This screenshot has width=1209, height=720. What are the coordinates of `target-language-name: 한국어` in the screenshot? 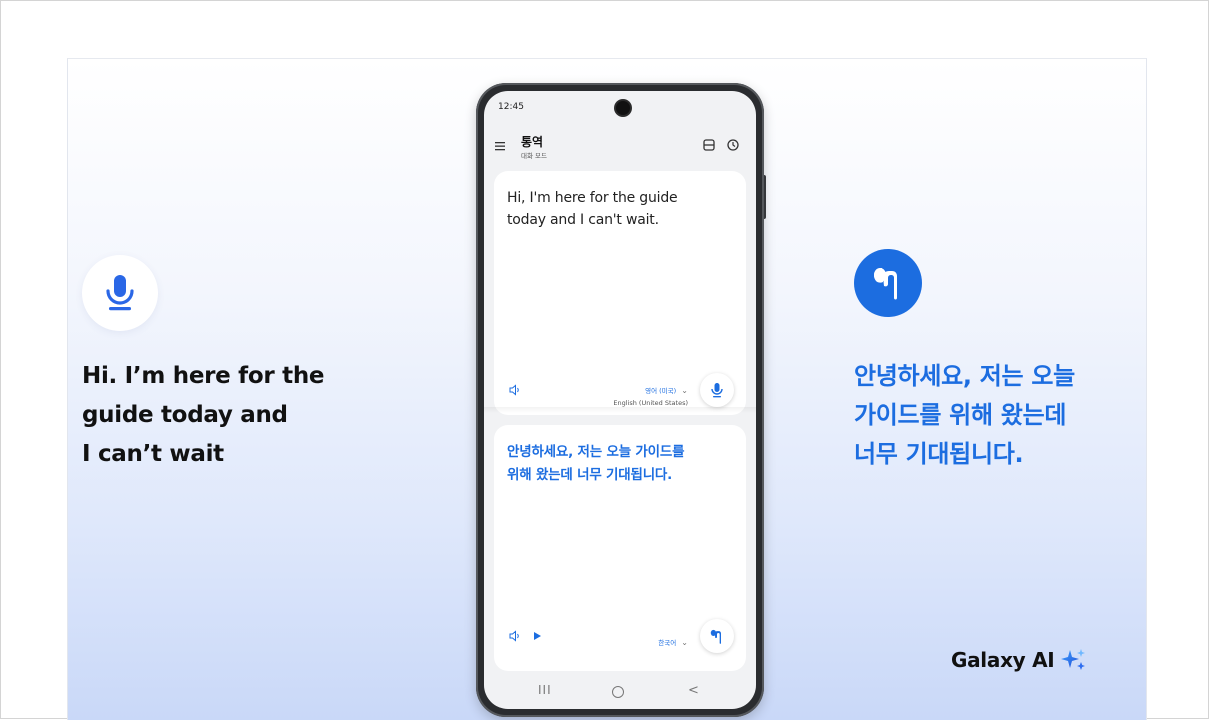 It's located at (667, 643).